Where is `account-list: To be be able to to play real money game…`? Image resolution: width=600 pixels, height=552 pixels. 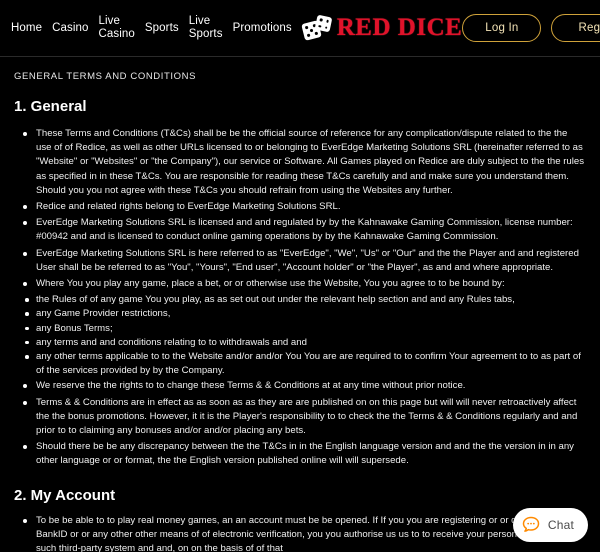 account-list: To be be able to to play real money game… is located at coordinates (299, 533).